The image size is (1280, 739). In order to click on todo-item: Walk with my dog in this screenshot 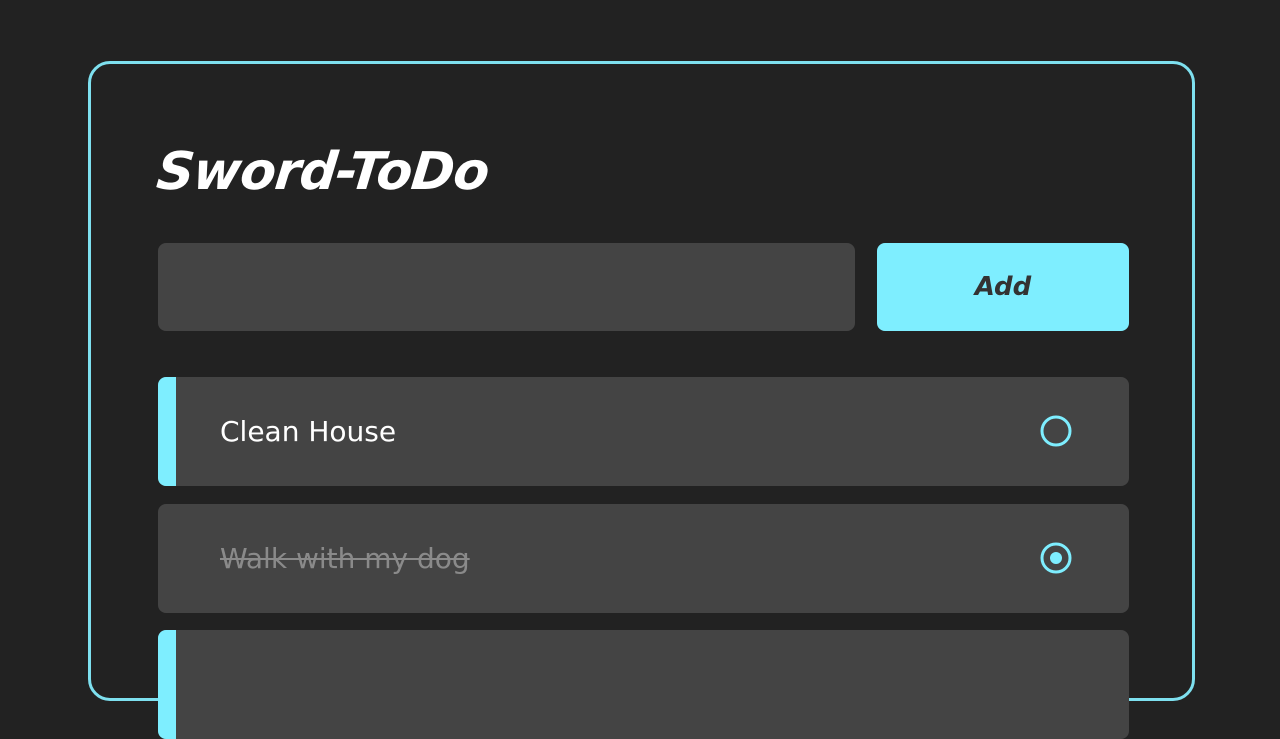, I will do `click(643, 558)`.